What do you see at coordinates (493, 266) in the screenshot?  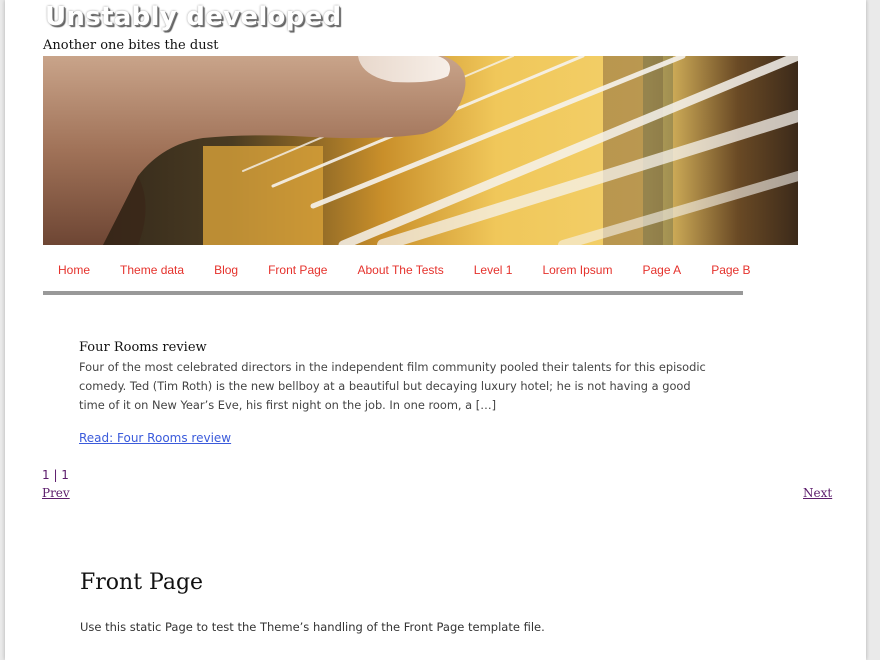 I see `nav-item-level-1: Level 1` at bounding box center [493, 266].